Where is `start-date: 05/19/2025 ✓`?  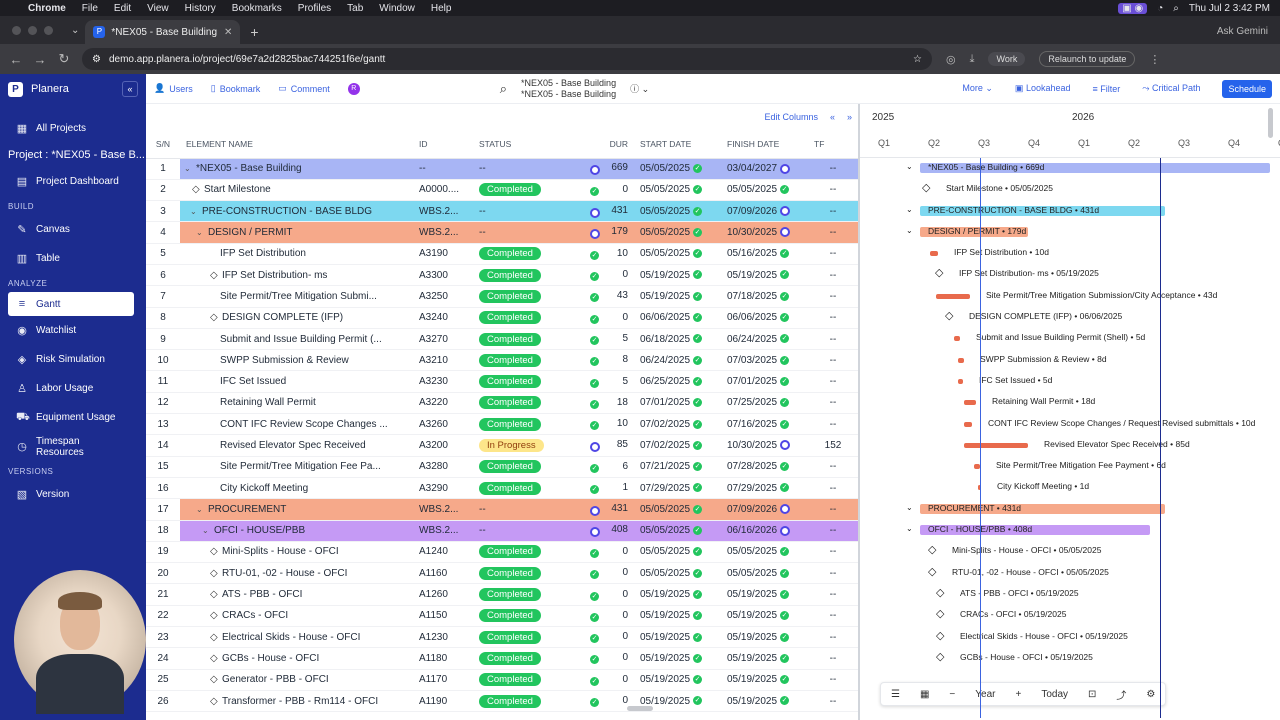 start-date: 05/19/2025 ✓ is located at coordinates (677, 680).